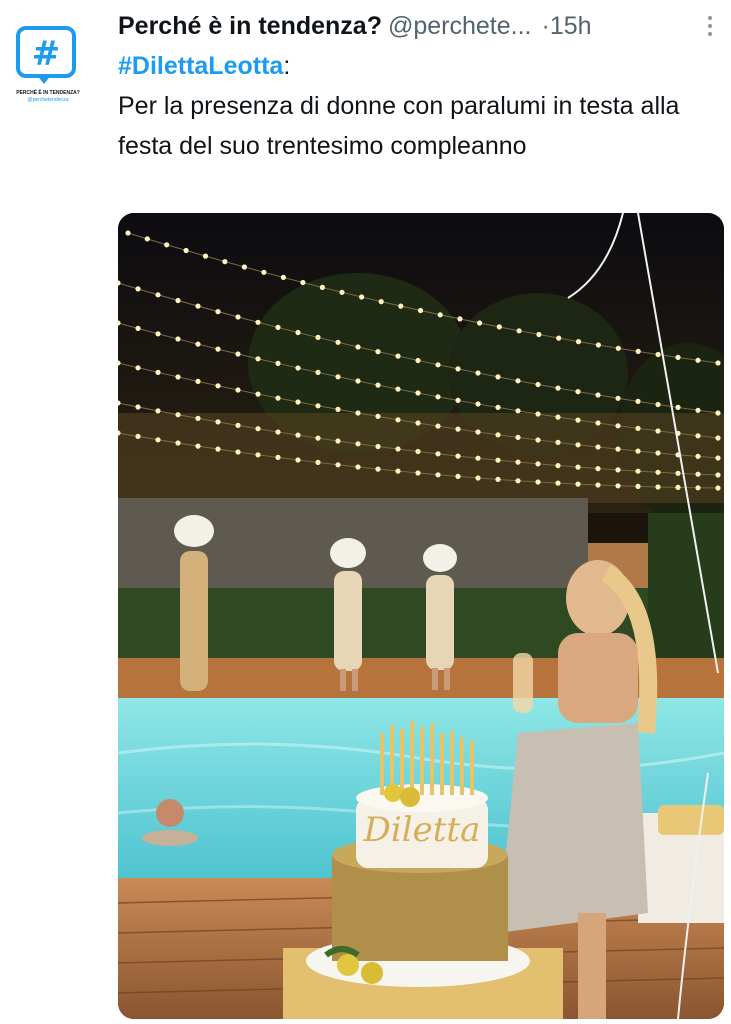 Image resolution: width=731 pixels, height=1024 pixels. I want to click on tweet-header: Perché è in tendenza? @perchete... ·15h, so click(418, 26).